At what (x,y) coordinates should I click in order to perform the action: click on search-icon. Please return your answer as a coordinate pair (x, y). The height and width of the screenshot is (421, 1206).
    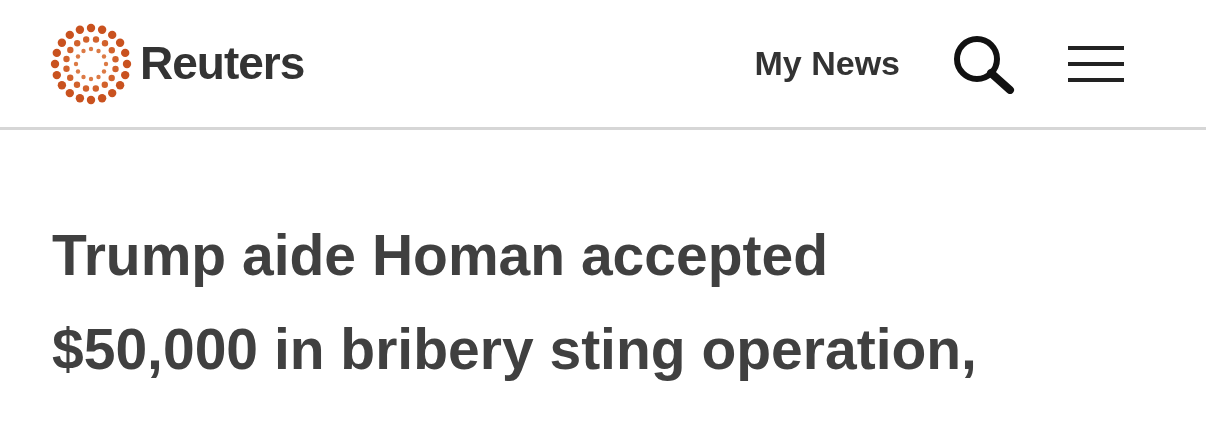
    Looking at the image, I should click on (984, 63).